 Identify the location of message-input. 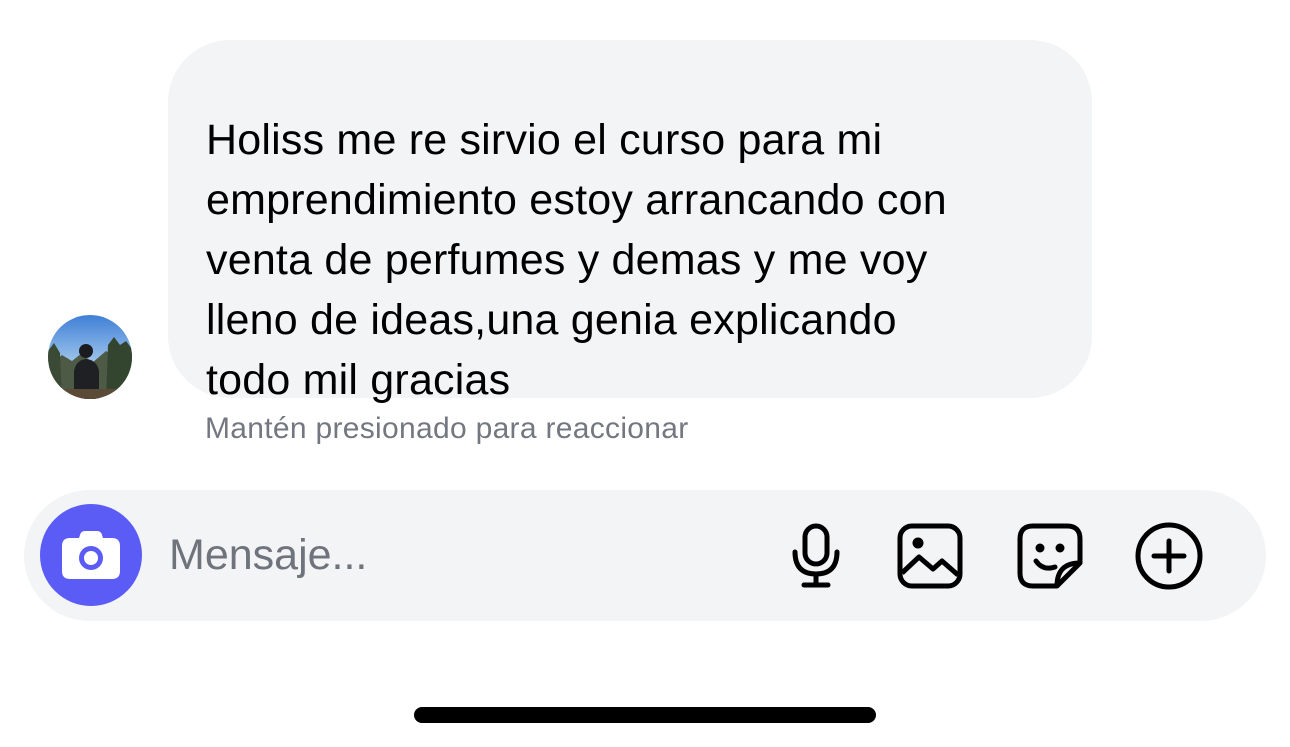
(449, 555).